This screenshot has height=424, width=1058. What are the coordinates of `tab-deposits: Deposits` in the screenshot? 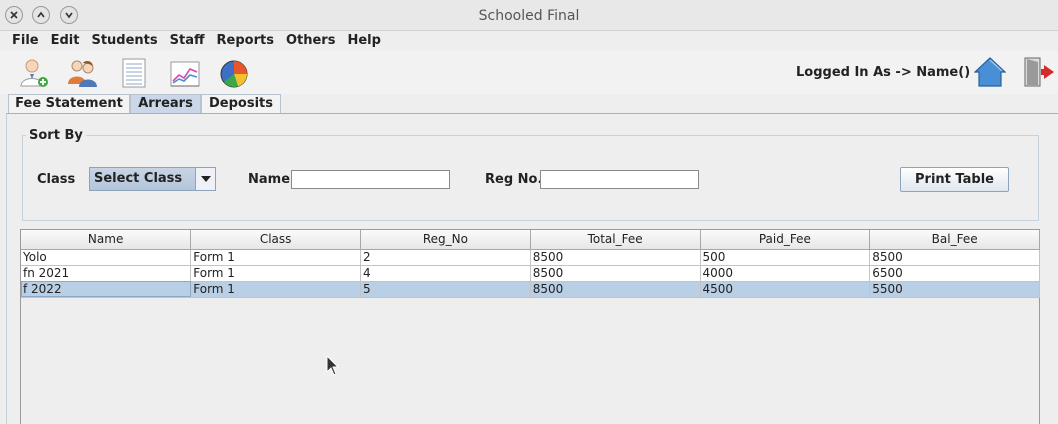 It's located at (241, 103).